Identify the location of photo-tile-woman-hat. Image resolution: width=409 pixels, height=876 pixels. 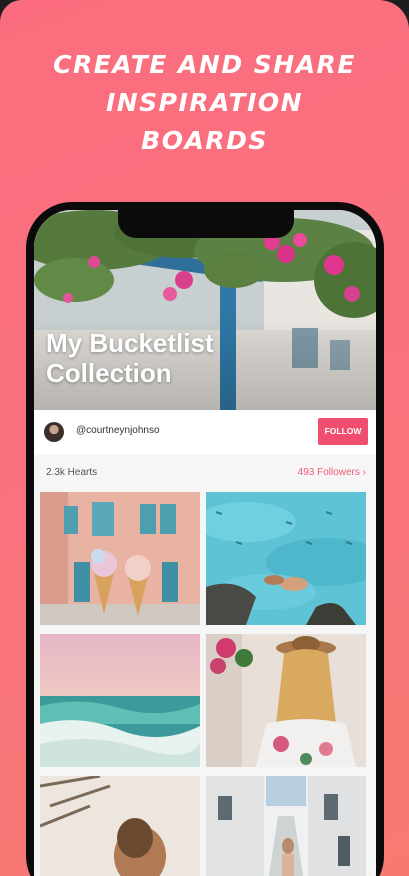
(286, 700).